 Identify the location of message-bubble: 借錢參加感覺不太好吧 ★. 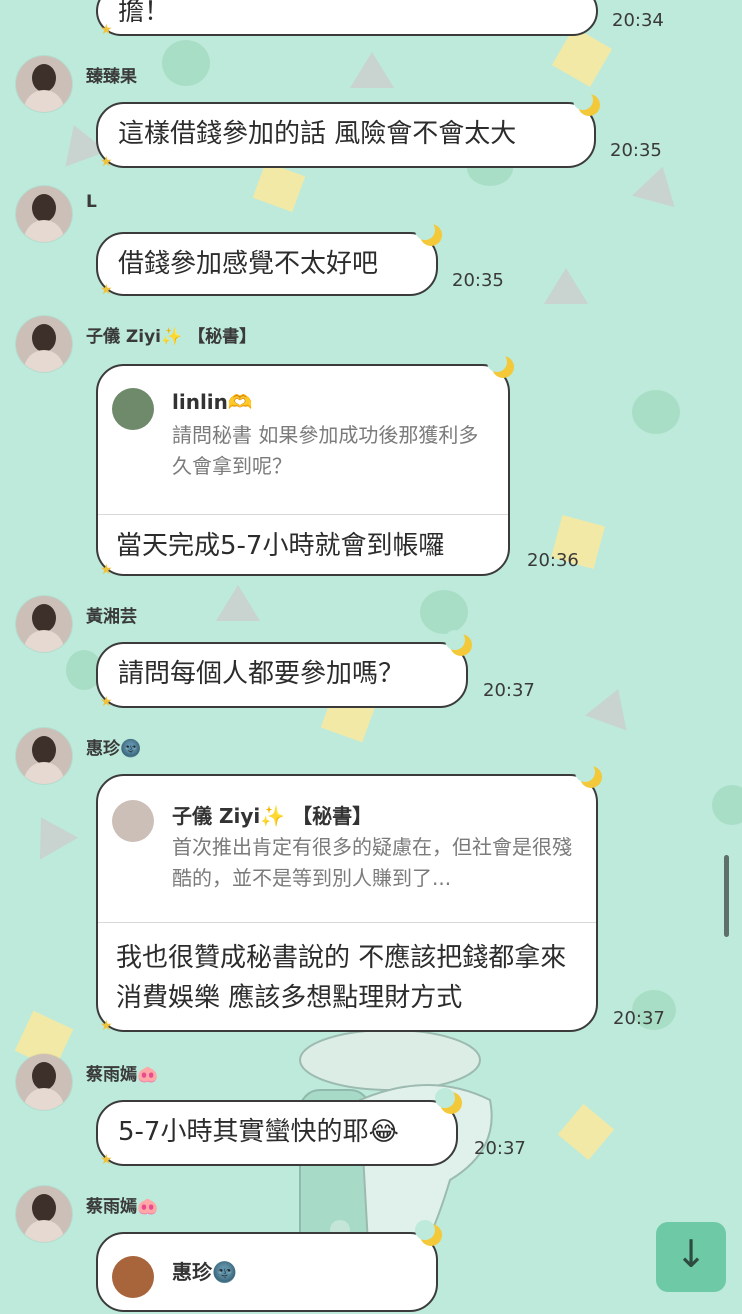
(269, 259).